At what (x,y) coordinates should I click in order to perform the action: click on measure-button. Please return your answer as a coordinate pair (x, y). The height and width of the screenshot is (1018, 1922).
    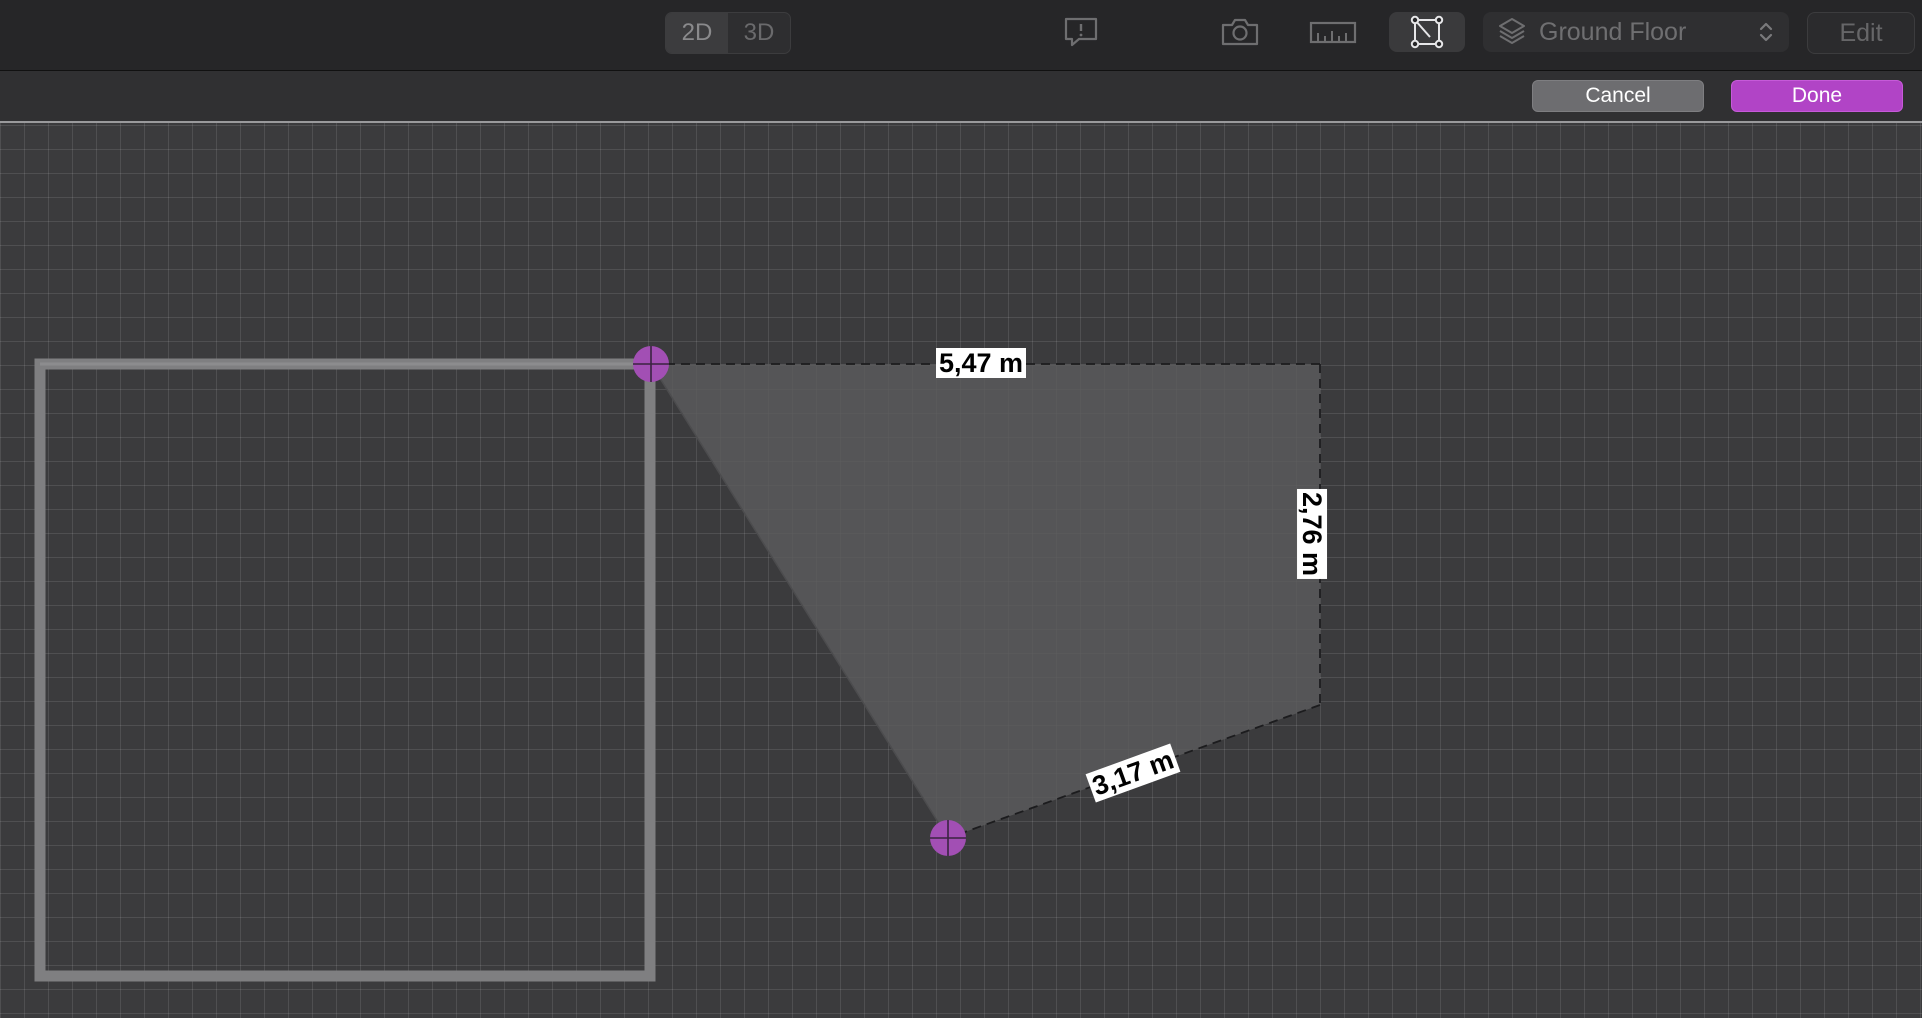
    Looking at the image, I should click on (1333, 32).